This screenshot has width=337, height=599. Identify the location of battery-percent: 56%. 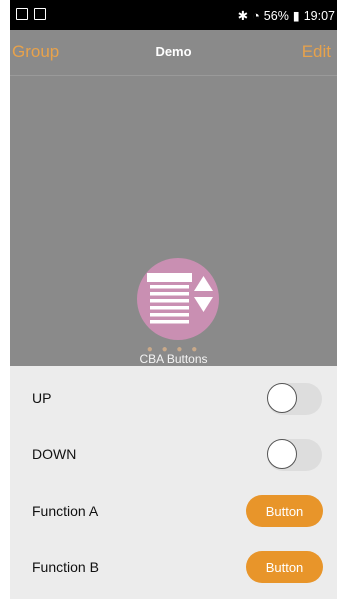
(276, 15).